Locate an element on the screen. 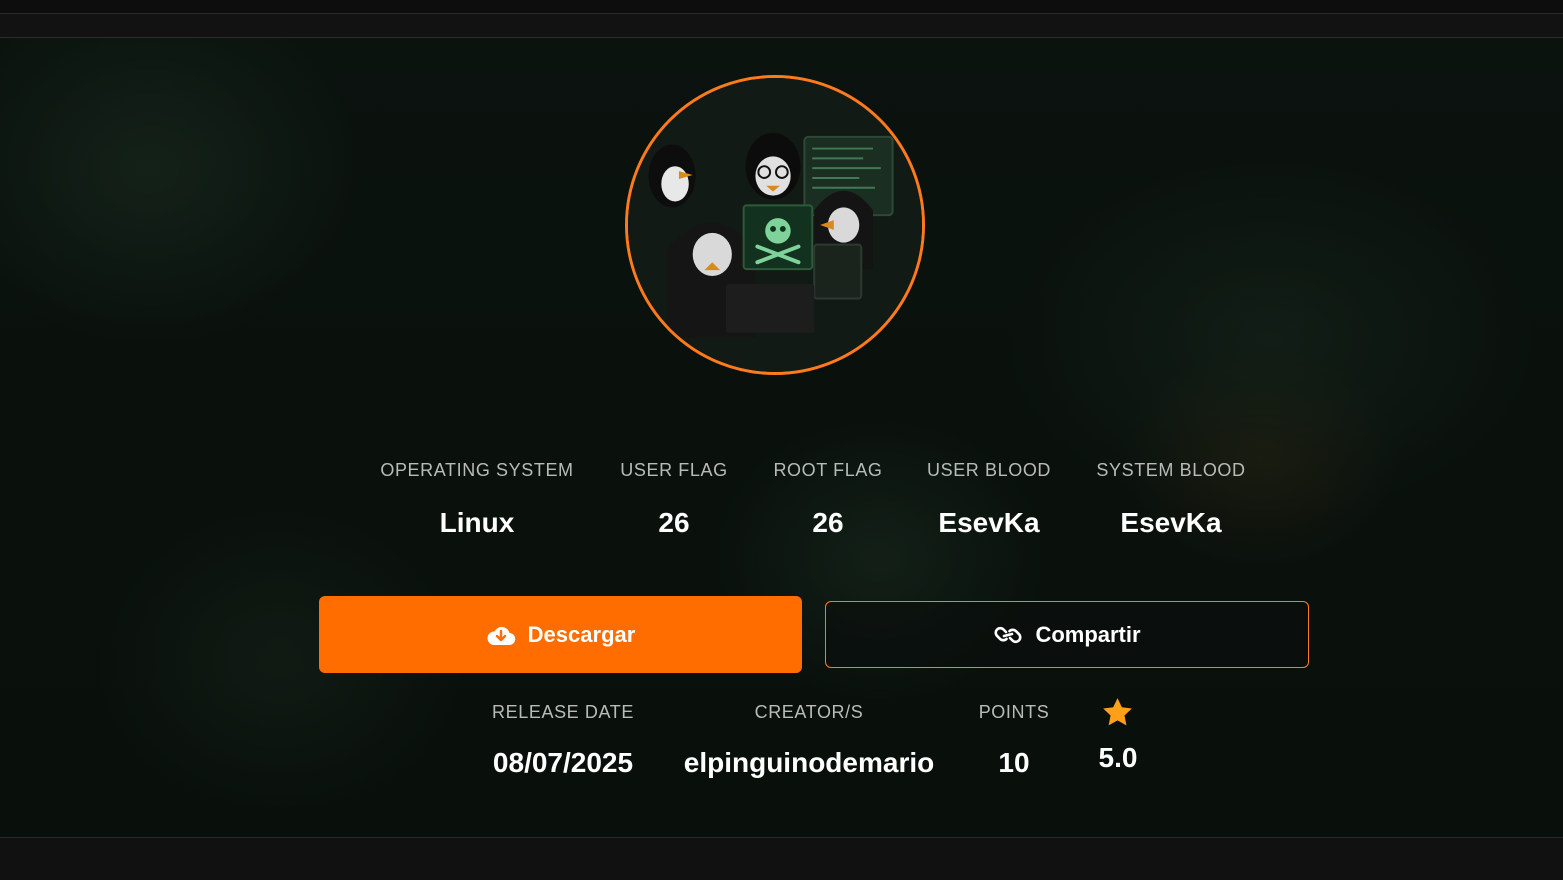 The width and height of the screenshot is (1563, 880). meta-creators: CREATOR/S elpinguinodemario is located at coordinates (809, 740).